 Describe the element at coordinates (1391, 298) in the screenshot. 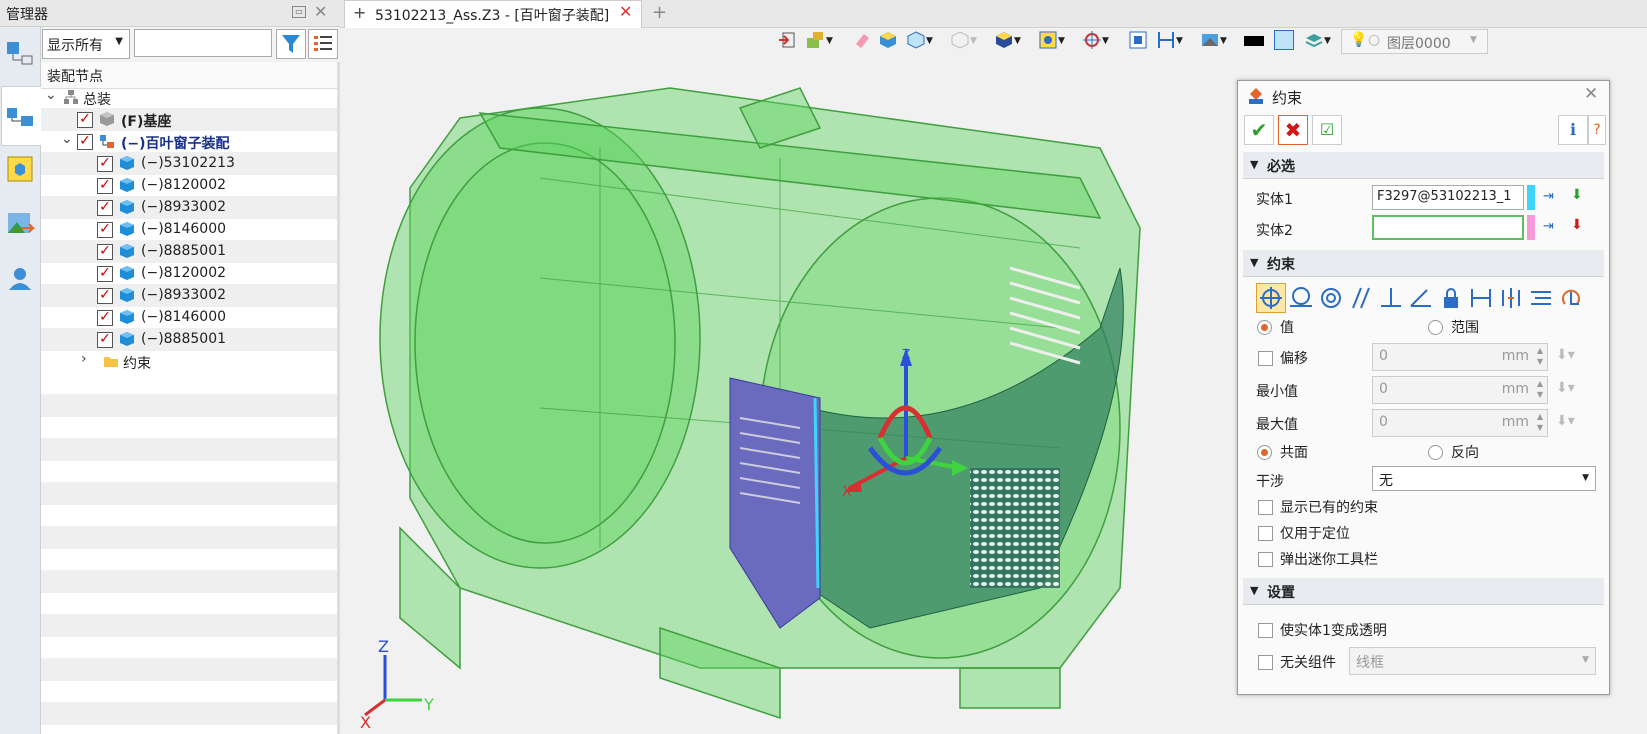

I see `perpendicular-icon` at that location.